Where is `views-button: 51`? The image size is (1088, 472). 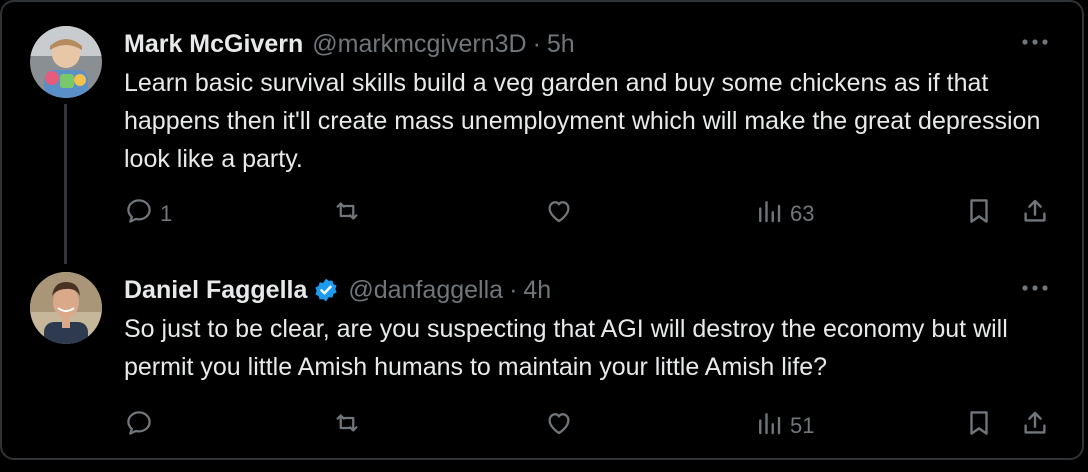
views-button: 51 is located at coordinates (784, 426).